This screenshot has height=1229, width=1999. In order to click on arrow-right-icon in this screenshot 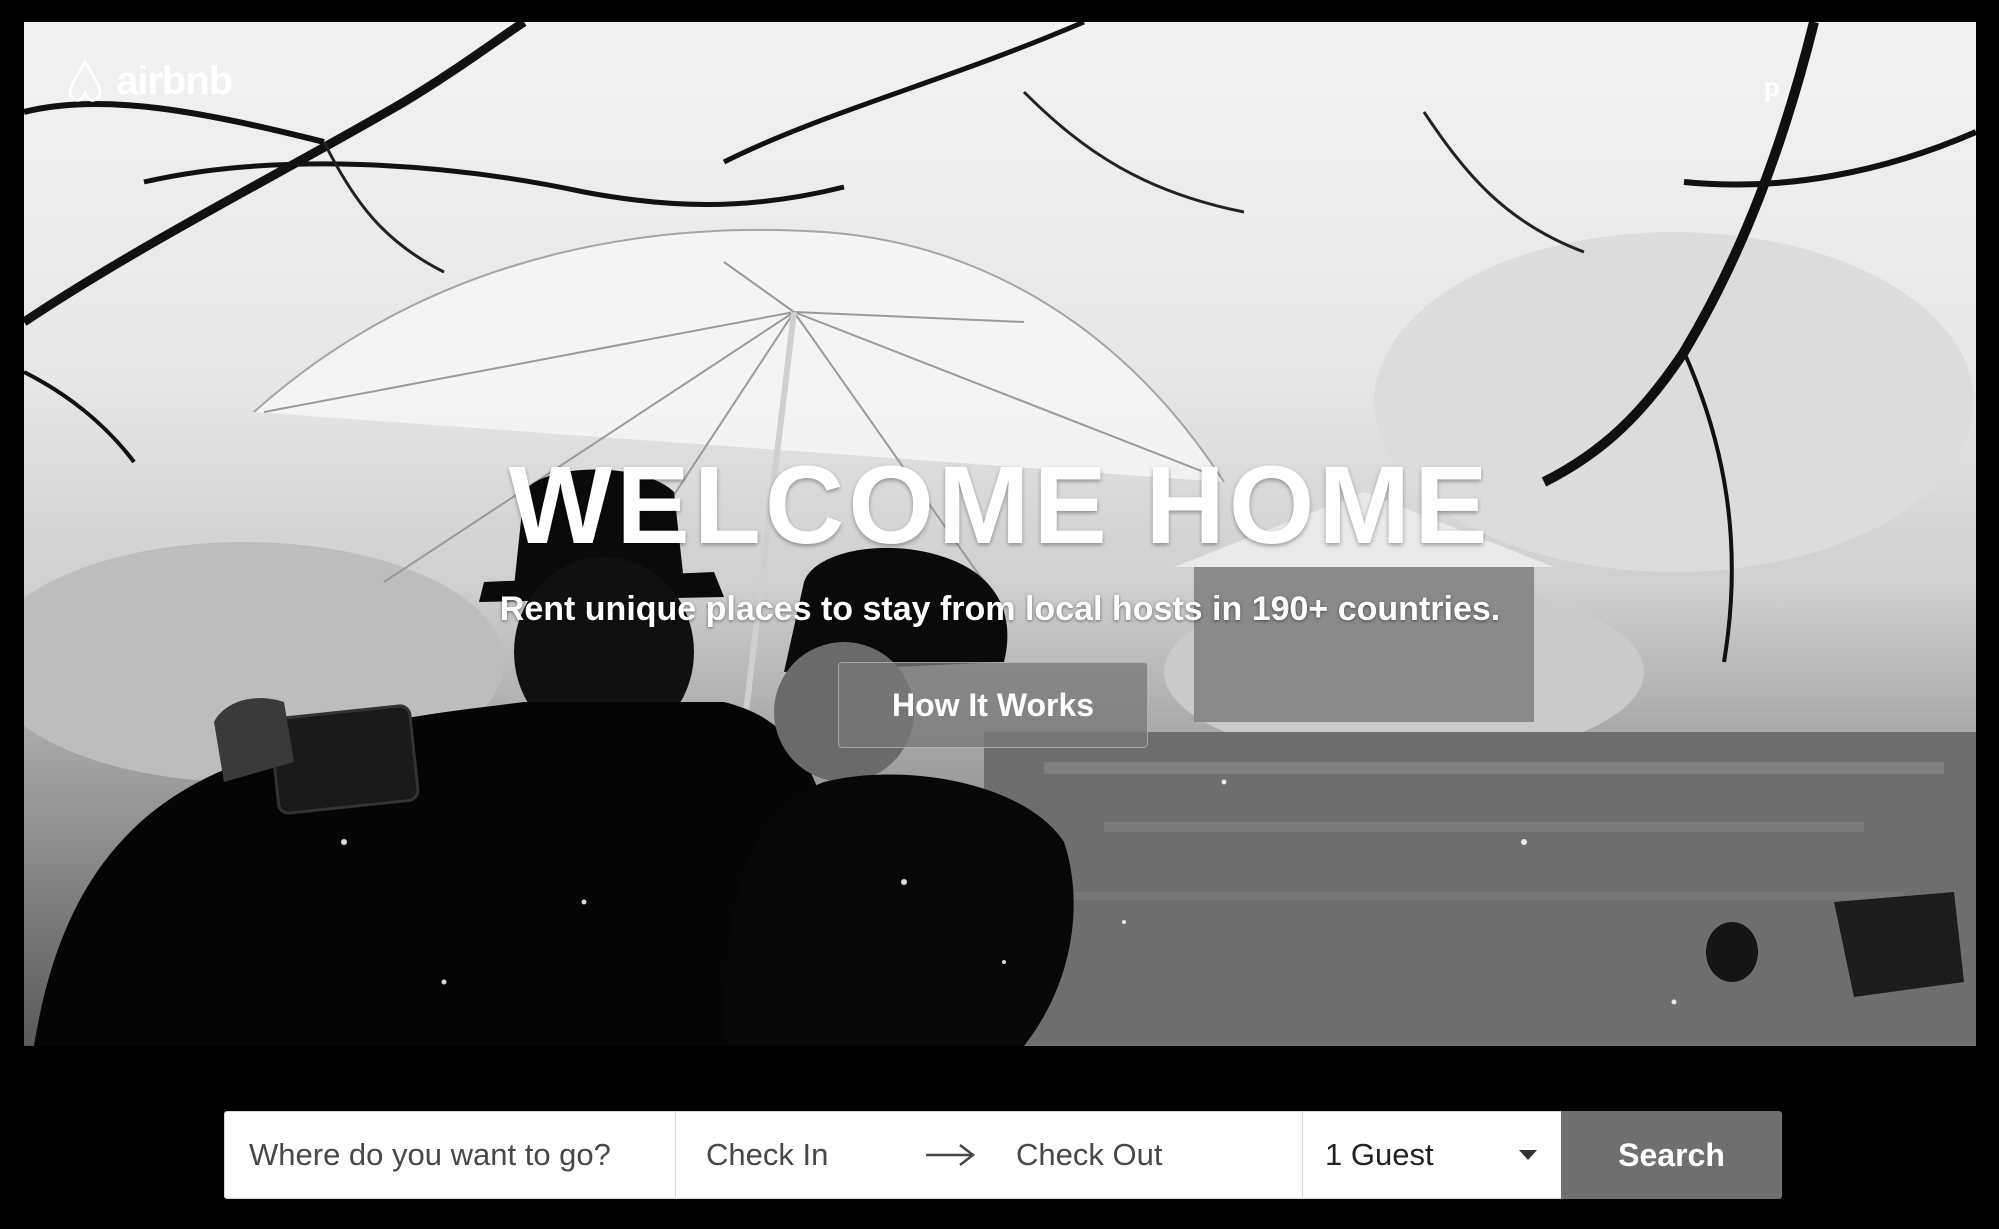, I will do `click(963, 1155)`.